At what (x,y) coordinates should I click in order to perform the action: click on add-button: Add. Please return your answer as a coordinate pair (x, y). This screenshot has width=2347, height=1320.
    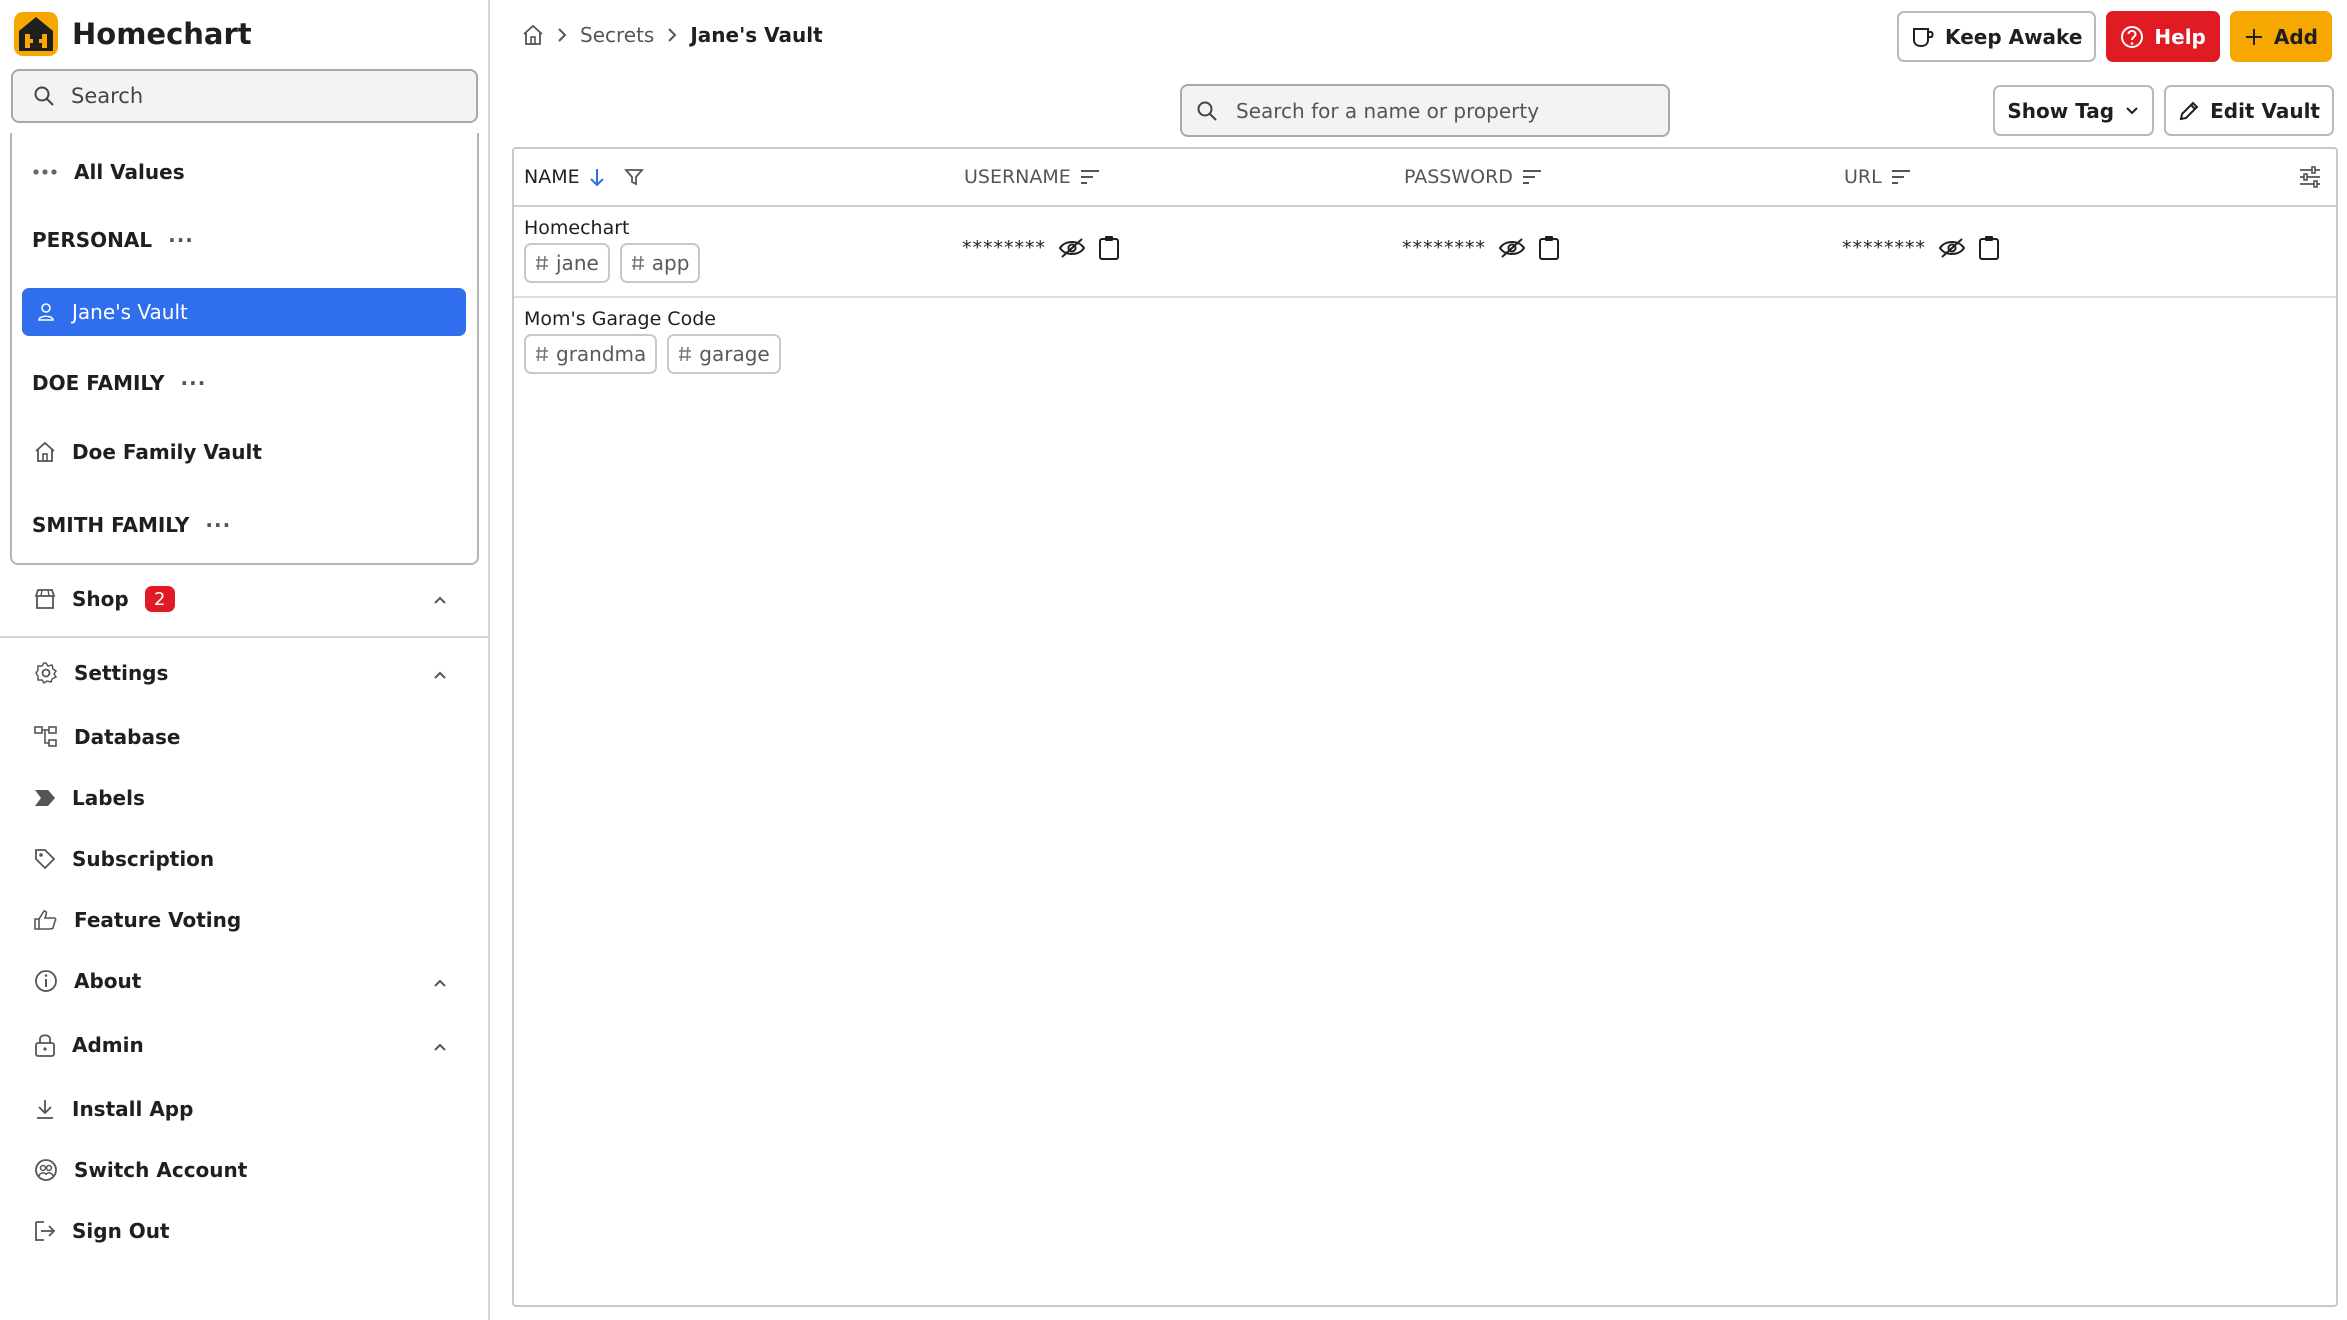
    Looking at the image, I should click on (2280, 36).